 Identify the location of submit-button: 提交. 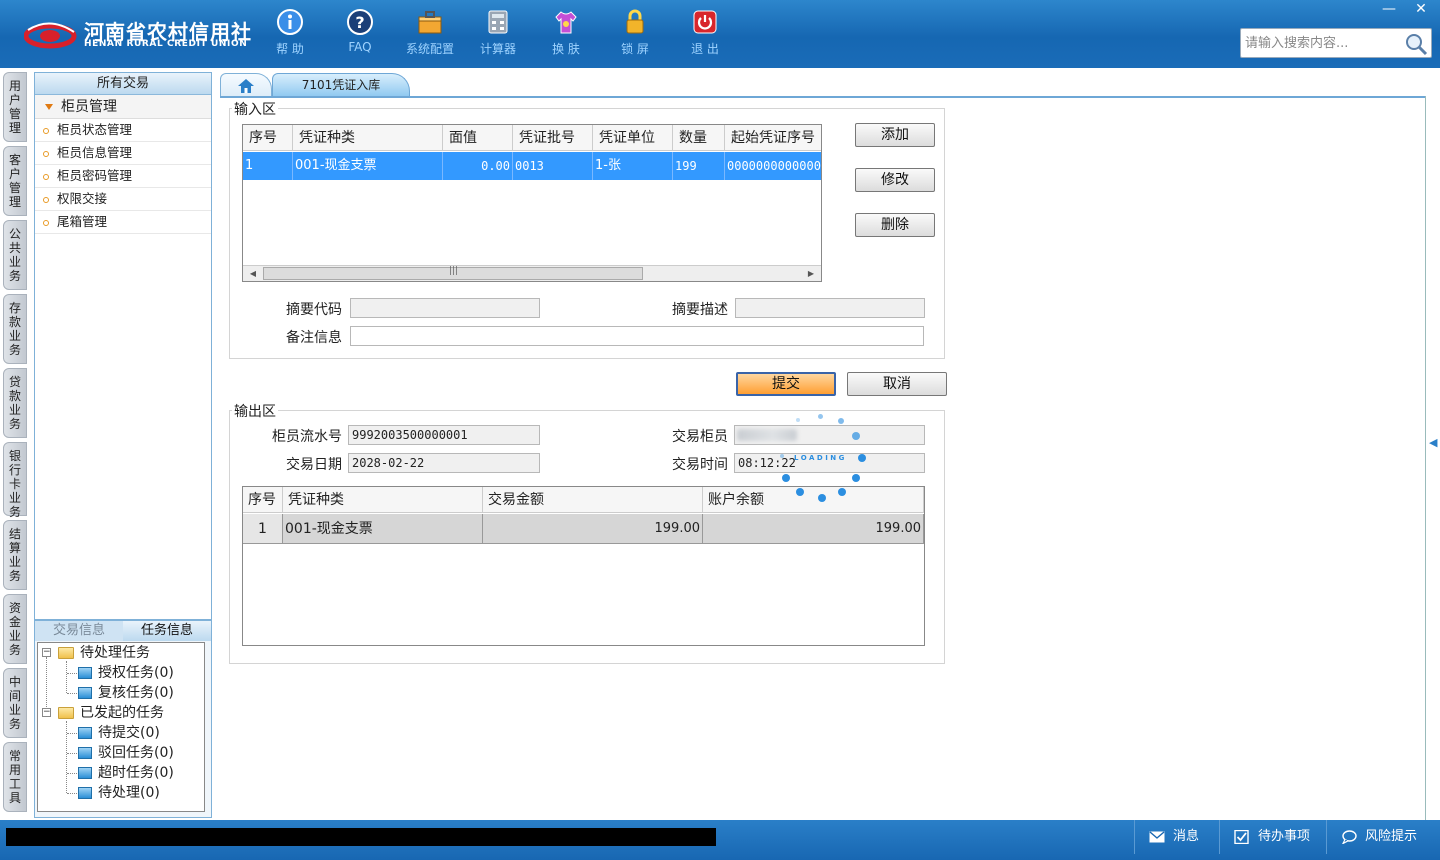
(786, 384).